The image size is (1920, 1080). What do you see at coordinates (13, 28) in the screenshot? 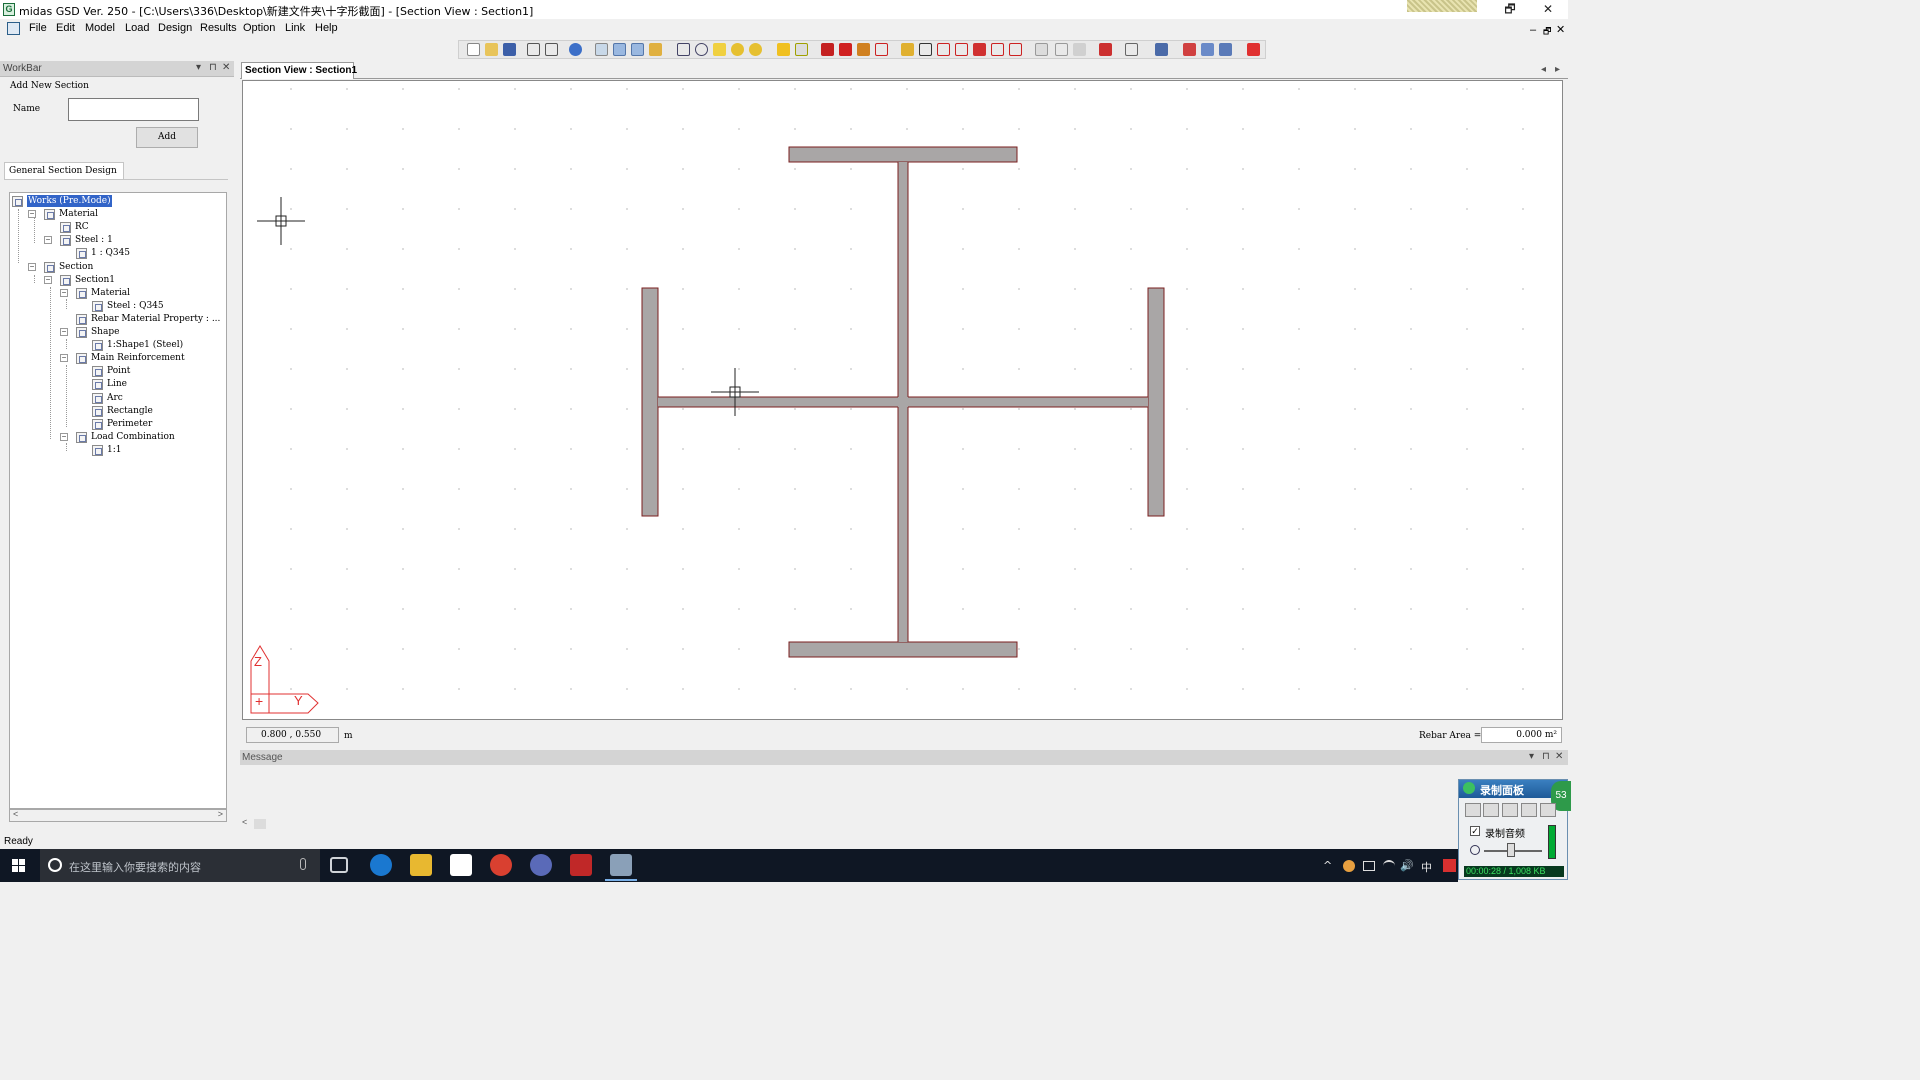
I see `document-icon` at bounding box center [13, 28].